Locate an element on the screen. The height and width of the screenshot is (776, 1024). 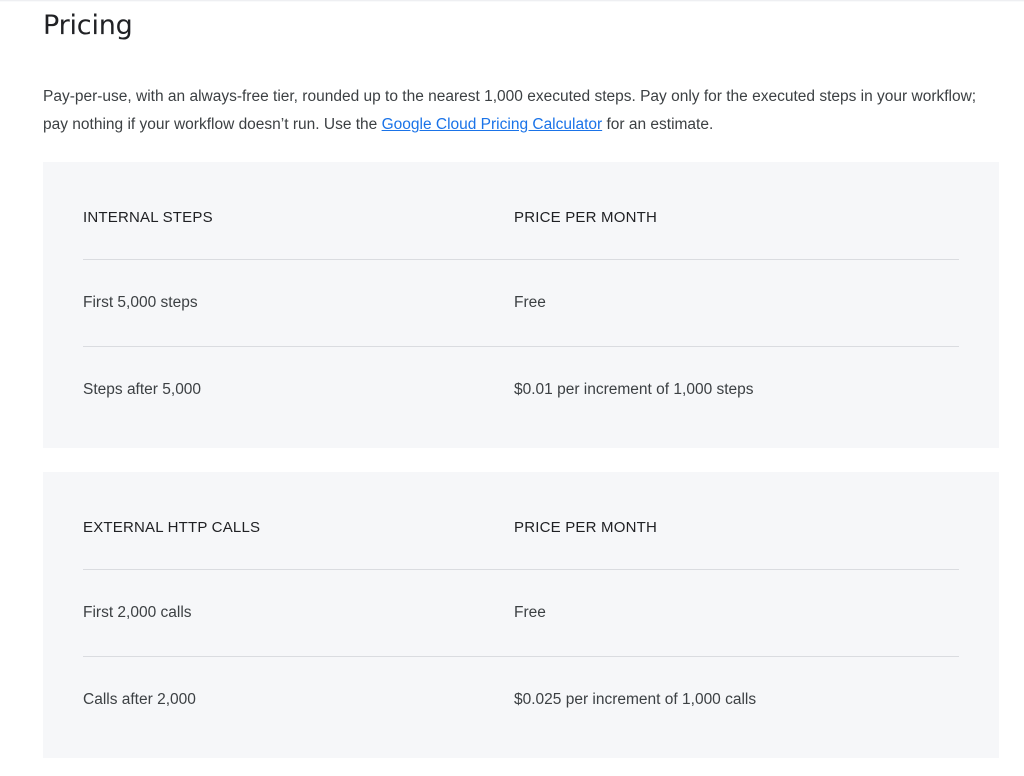
table-header-row: INTERNAL STEPS PRICE PER MONTH is located at coordinates (521, 210).